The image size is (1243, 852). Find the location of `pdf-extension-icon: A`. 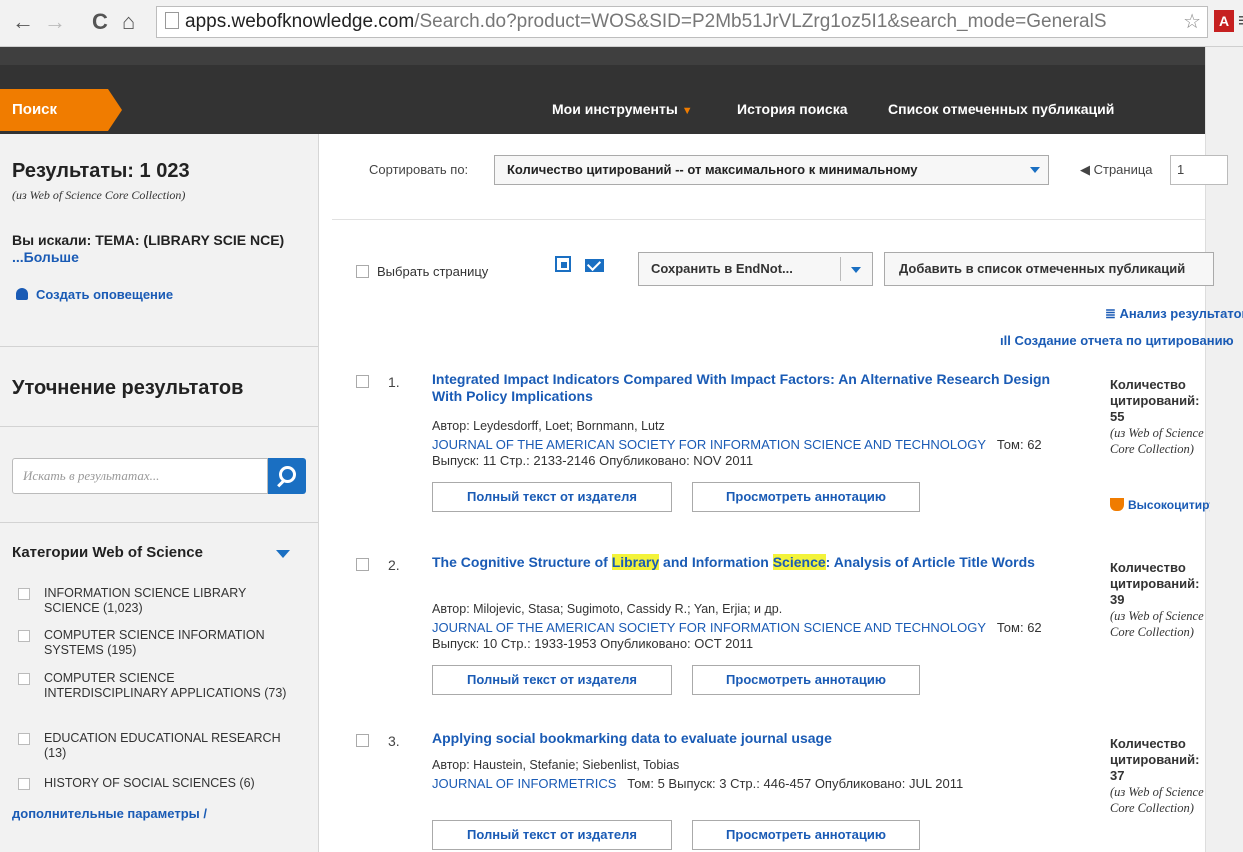

pdf-extension-icon: A is located at coordinates (1224, 21).